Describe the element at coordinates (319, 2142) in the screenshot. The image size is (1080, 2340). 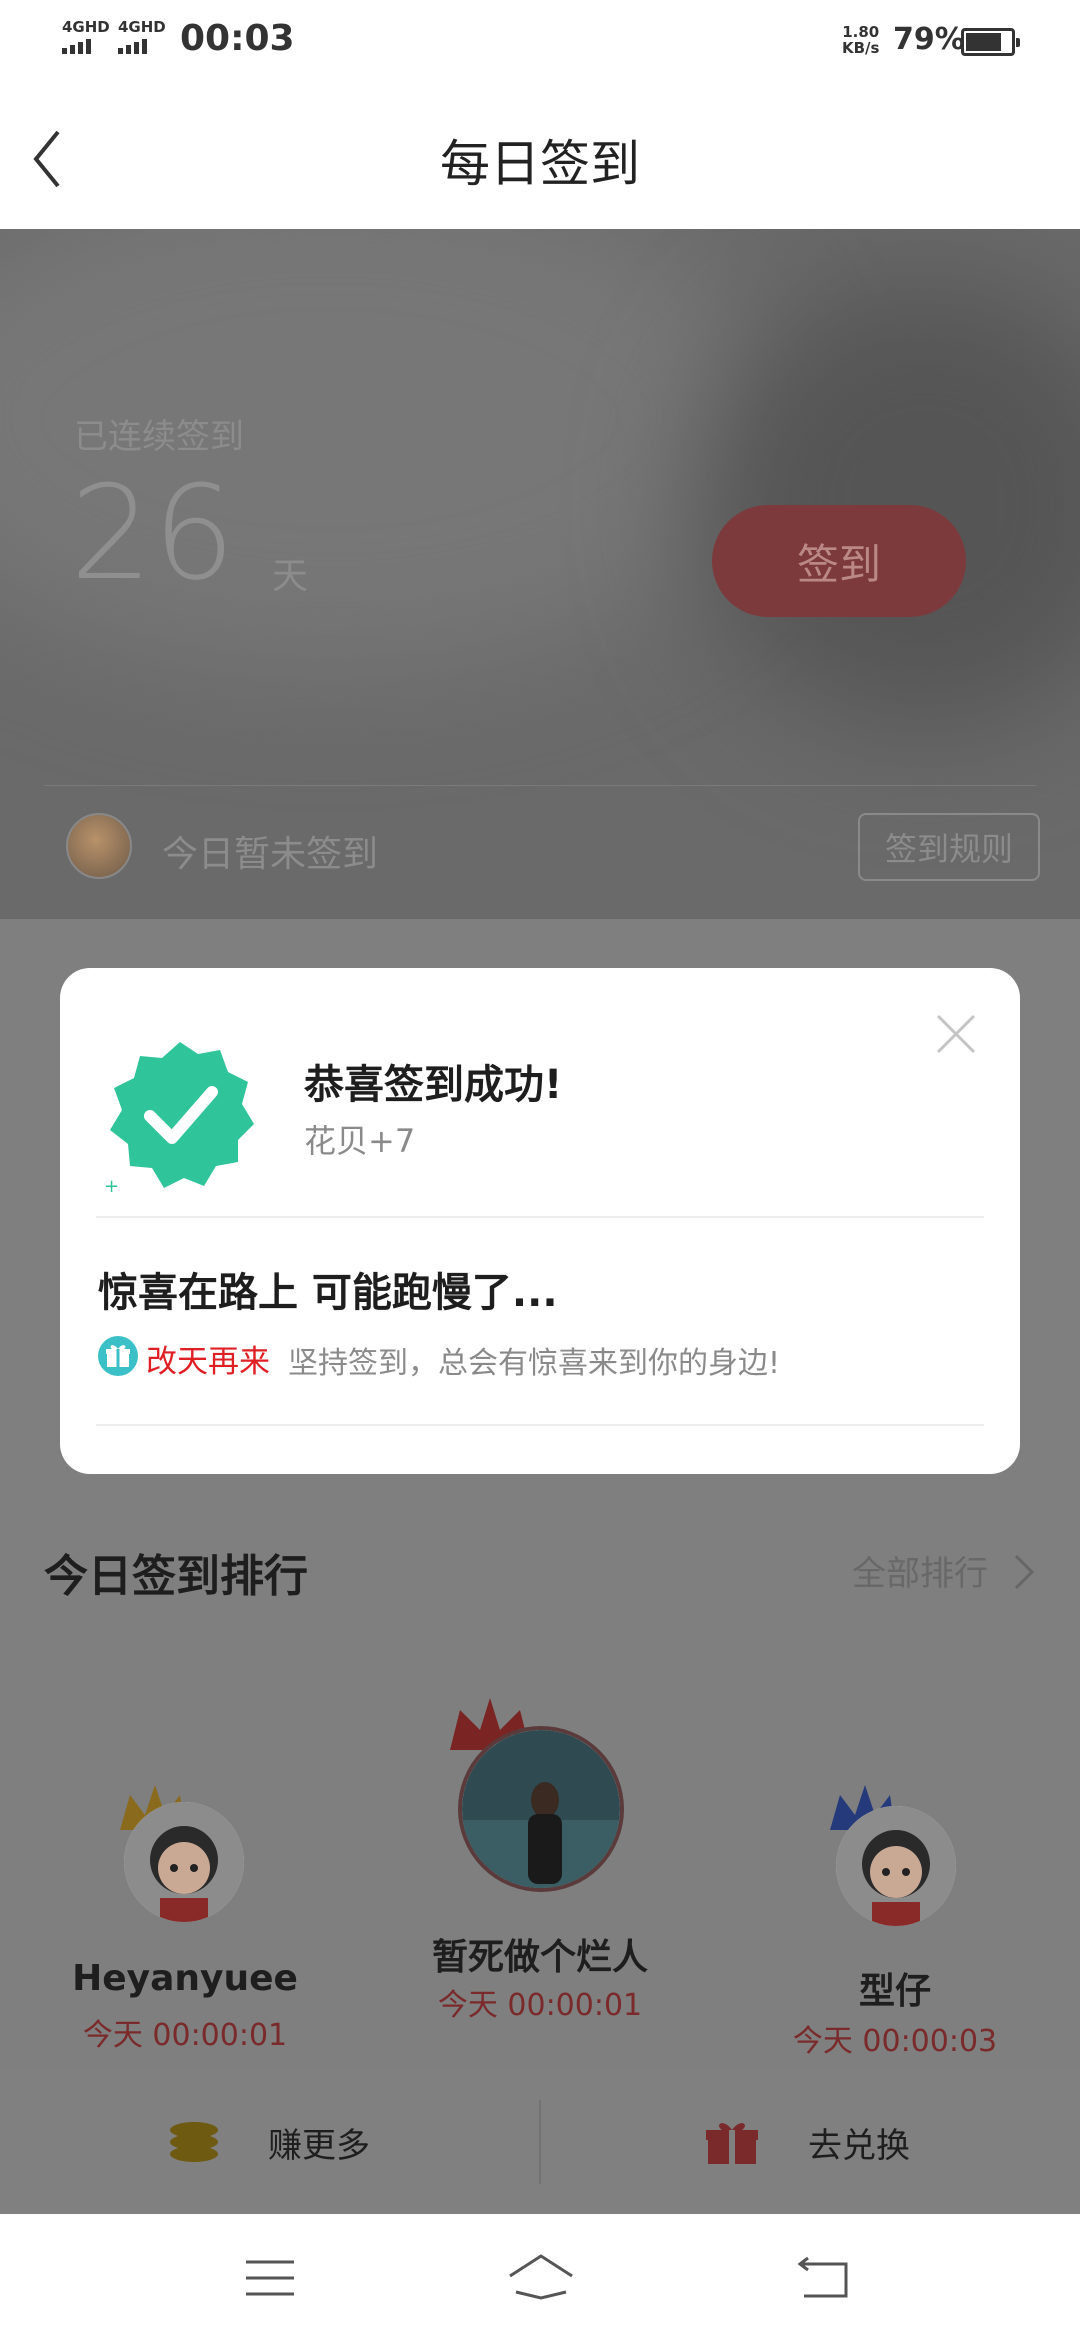
I see `earn-more-button: 赚更多` at that location.